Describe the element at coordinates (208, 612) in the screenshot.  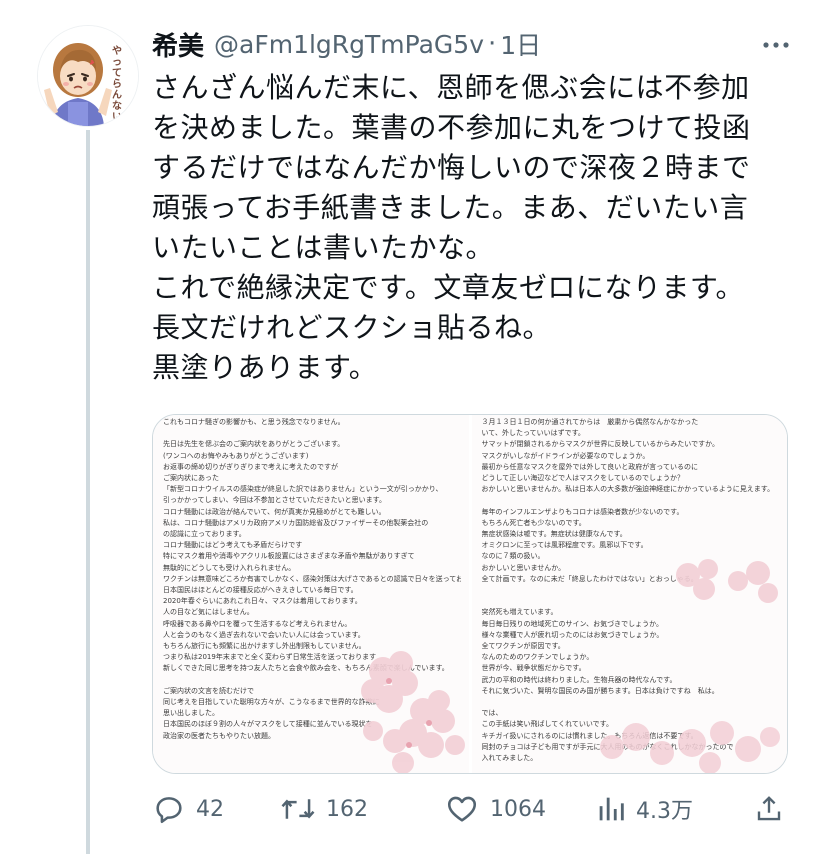
I see `letter-line: 人の目など気にはしません。` at that location.